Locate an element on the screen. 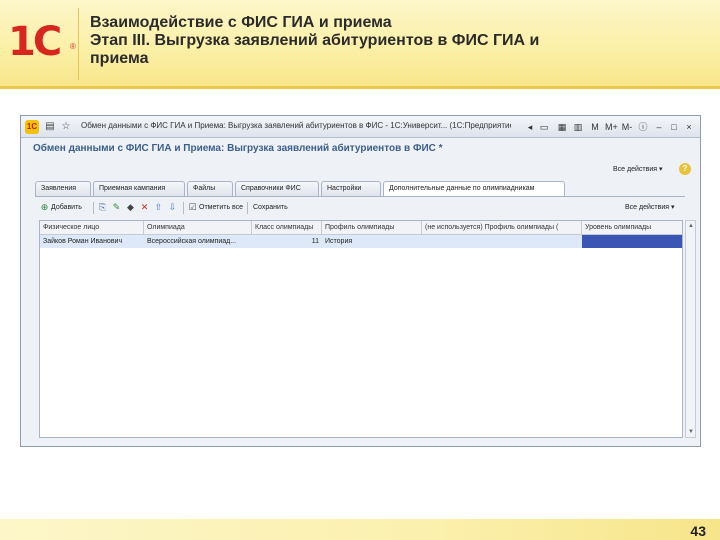 This screenshot has width=720, height=540. move-up-icon: ⇧ is located at coordinates (158, 207).